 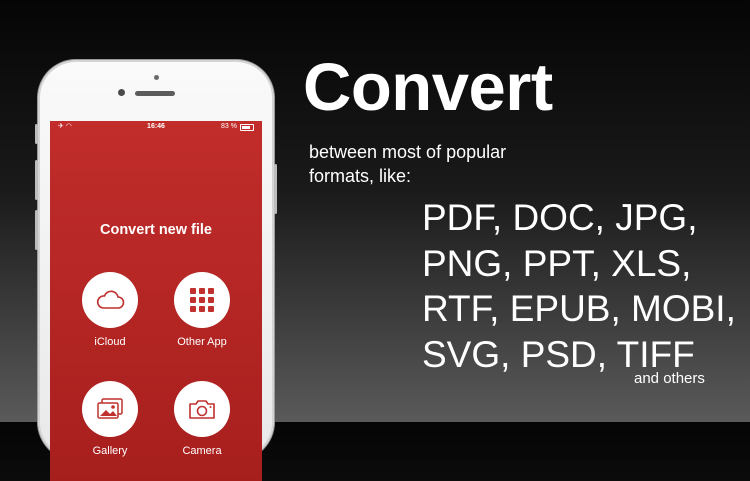 I want to click on subtitle-line-2: formats, like:, so click(x=360, y=176).